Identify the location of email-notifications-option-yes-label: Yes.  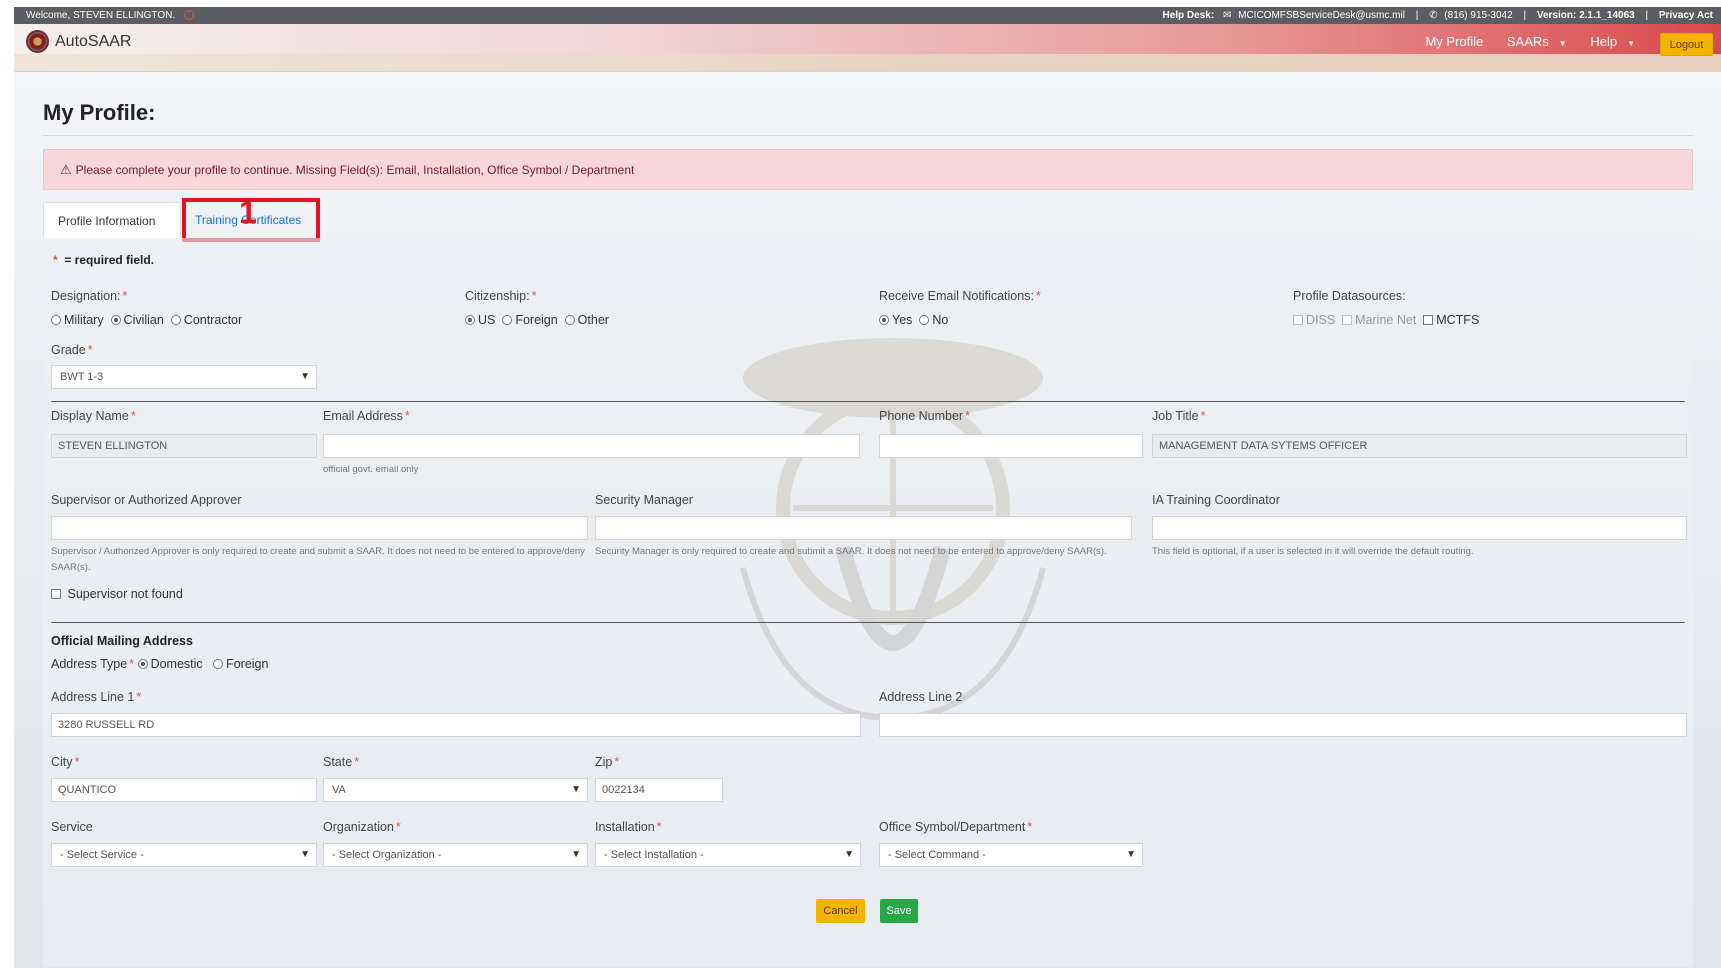
(902, 320).